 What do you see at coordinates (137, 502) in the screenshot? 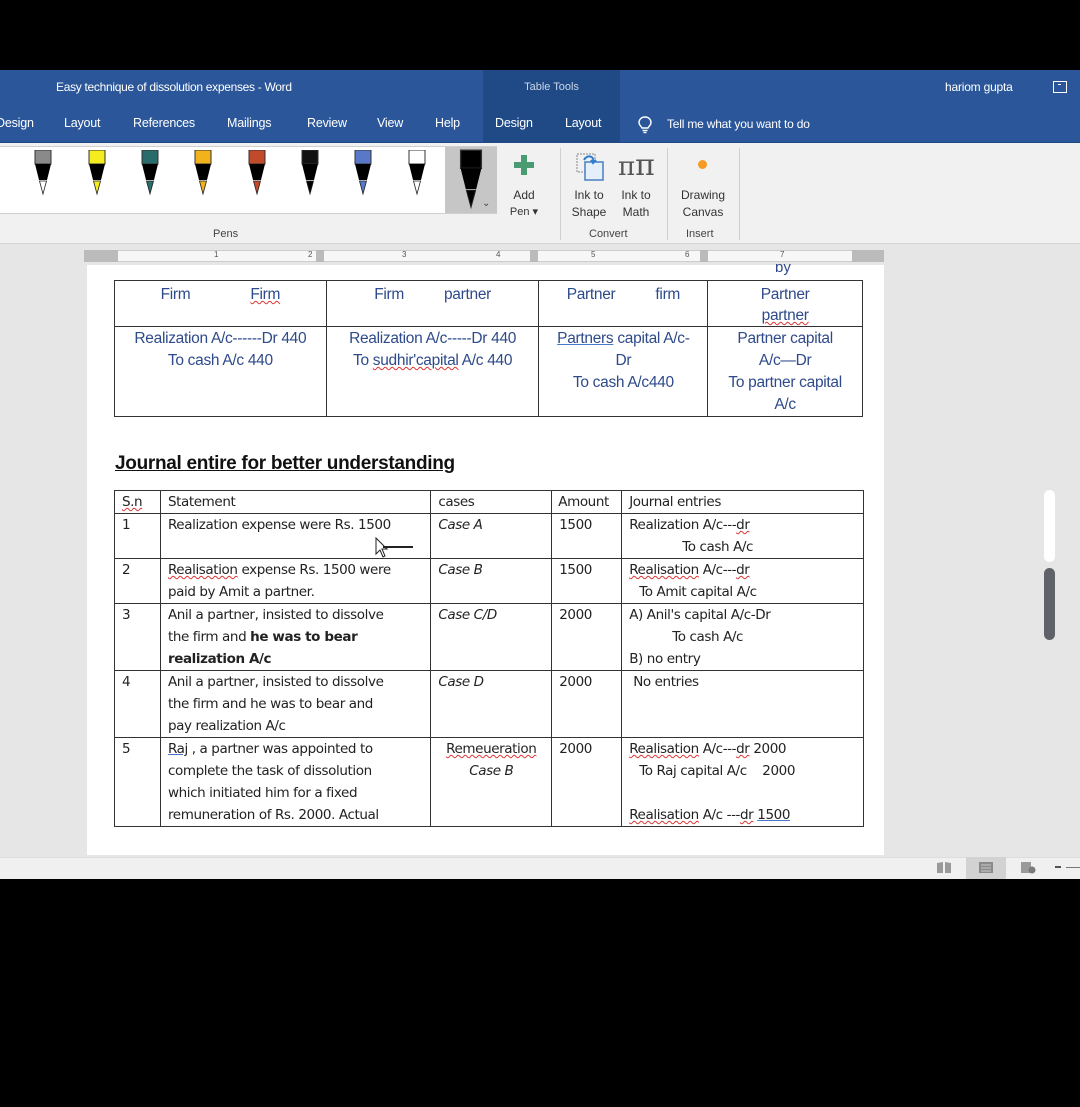
I see `header-cell: S.n` at bounding box center [137, 502].